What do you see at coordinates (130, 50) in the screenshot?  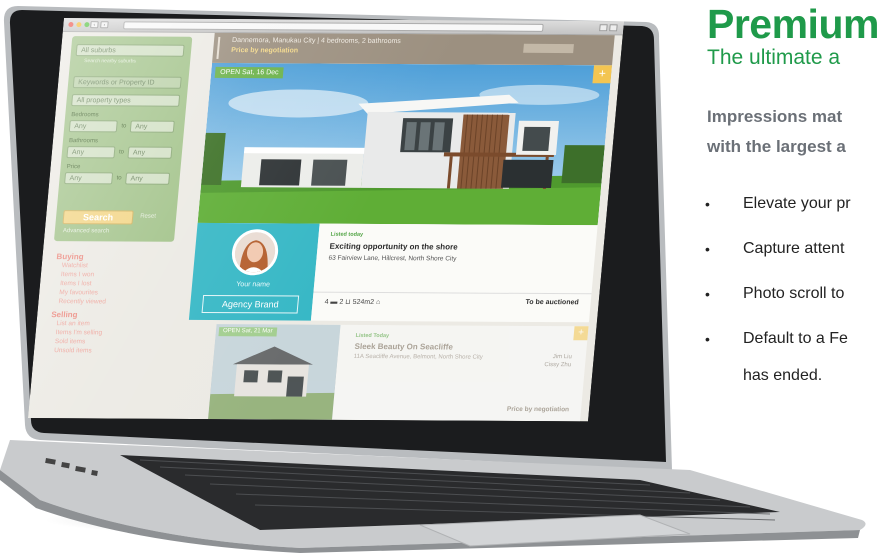 I see `region-select: All suburbs` at bounding box center [130, 50].